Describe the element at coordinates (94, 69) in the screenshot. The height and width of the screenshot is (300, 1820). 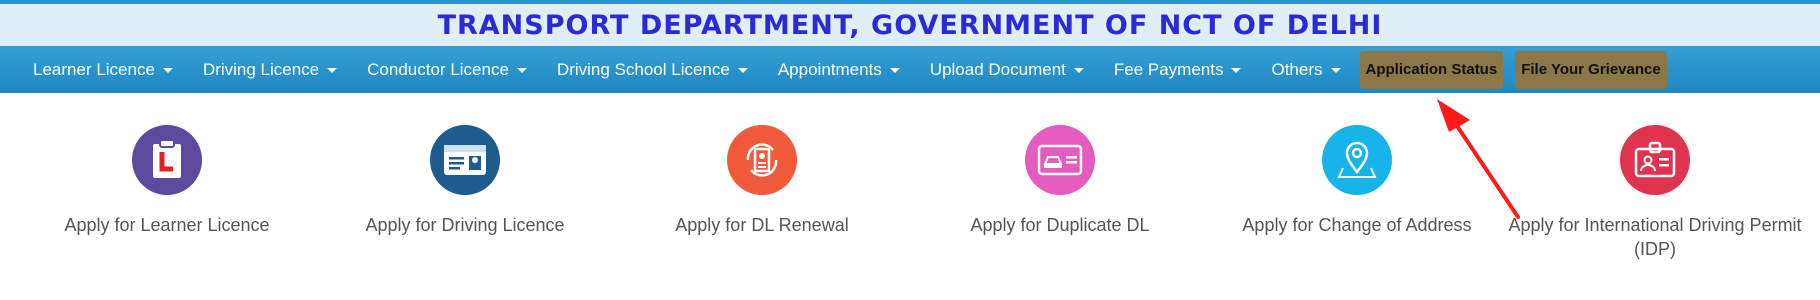
I see `nav-item-label: Learner Licence` at that location.